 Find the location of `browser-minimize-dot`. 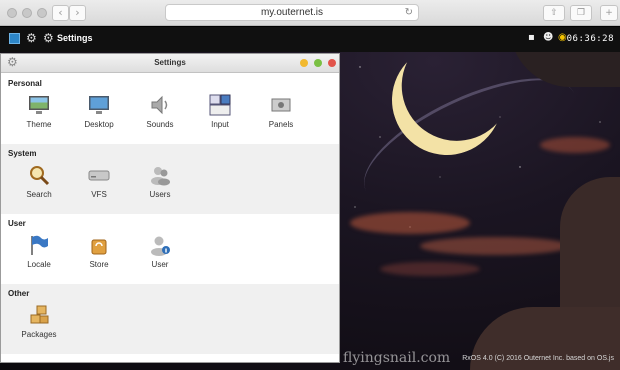

browser-minimize-dot is located at coordinates (27, 13).